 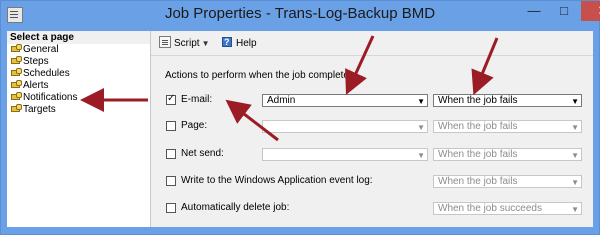 I want to click on script-label: Script, so click(x=187, y=43).